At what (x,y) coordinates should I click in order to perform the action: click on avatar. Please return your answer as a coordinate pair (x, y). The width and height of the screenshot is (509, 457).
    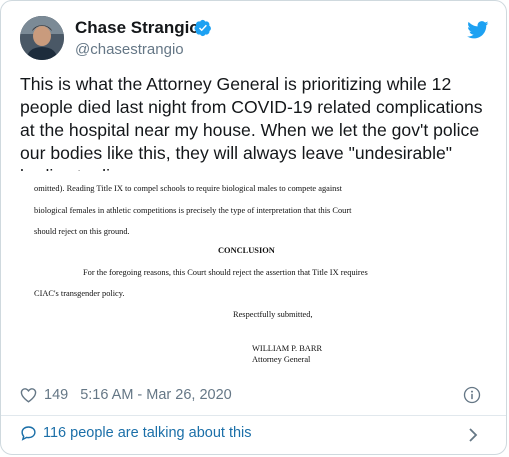
    Looking at the image, I should click on (42, 38).